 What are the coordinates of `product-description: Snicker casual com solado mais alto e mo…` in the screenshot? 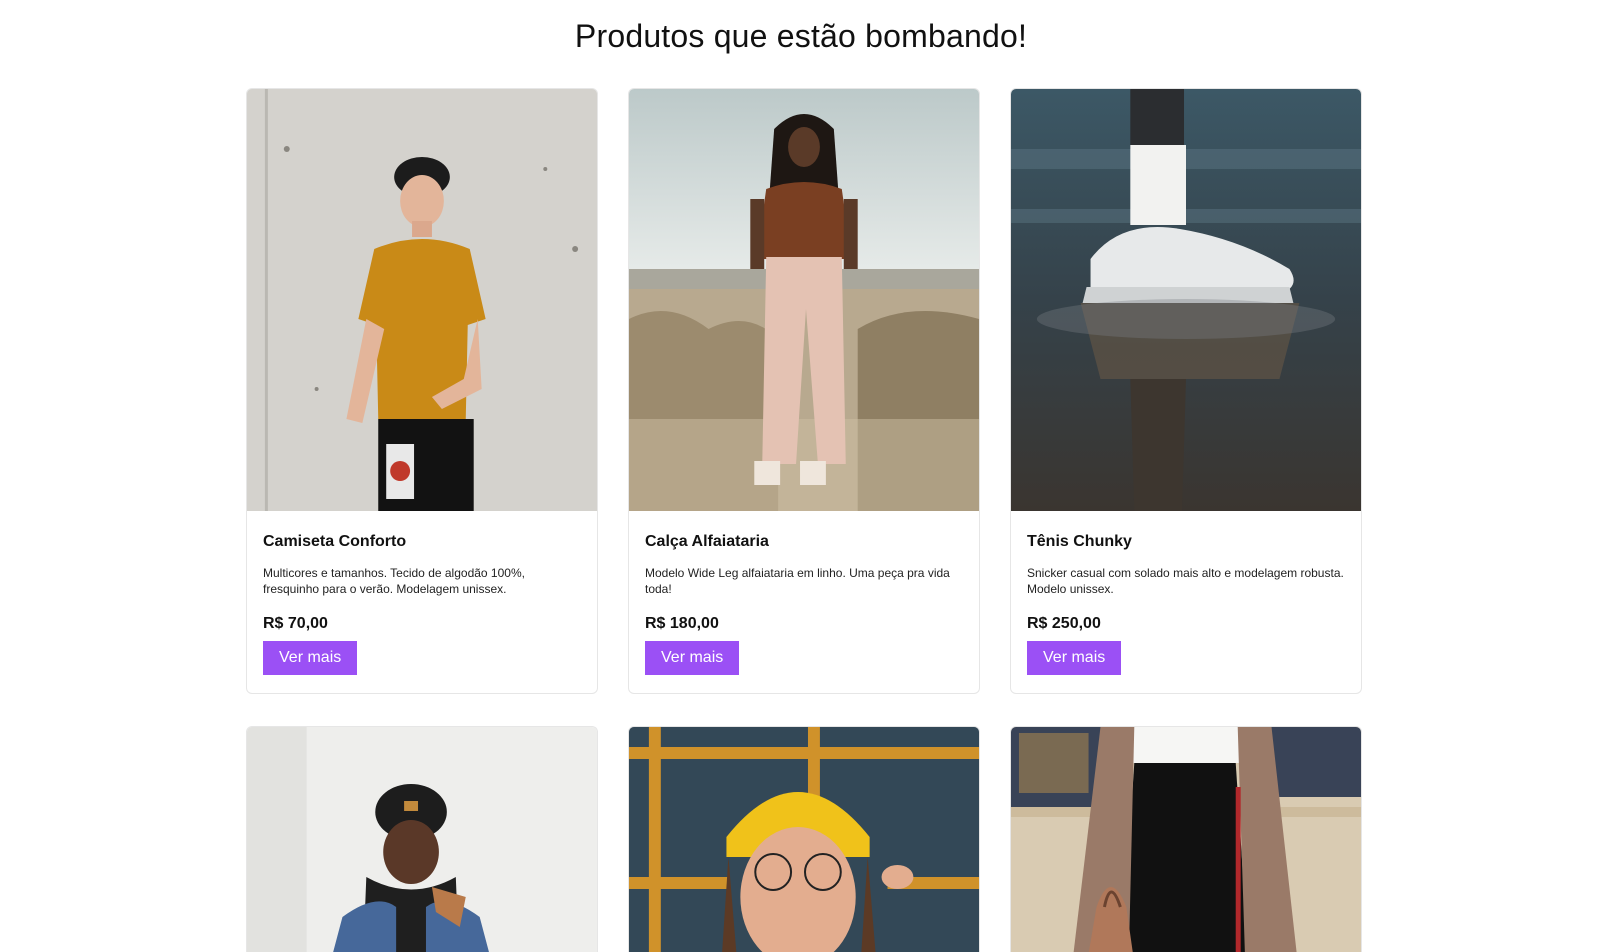 It's located at (1185, 581).